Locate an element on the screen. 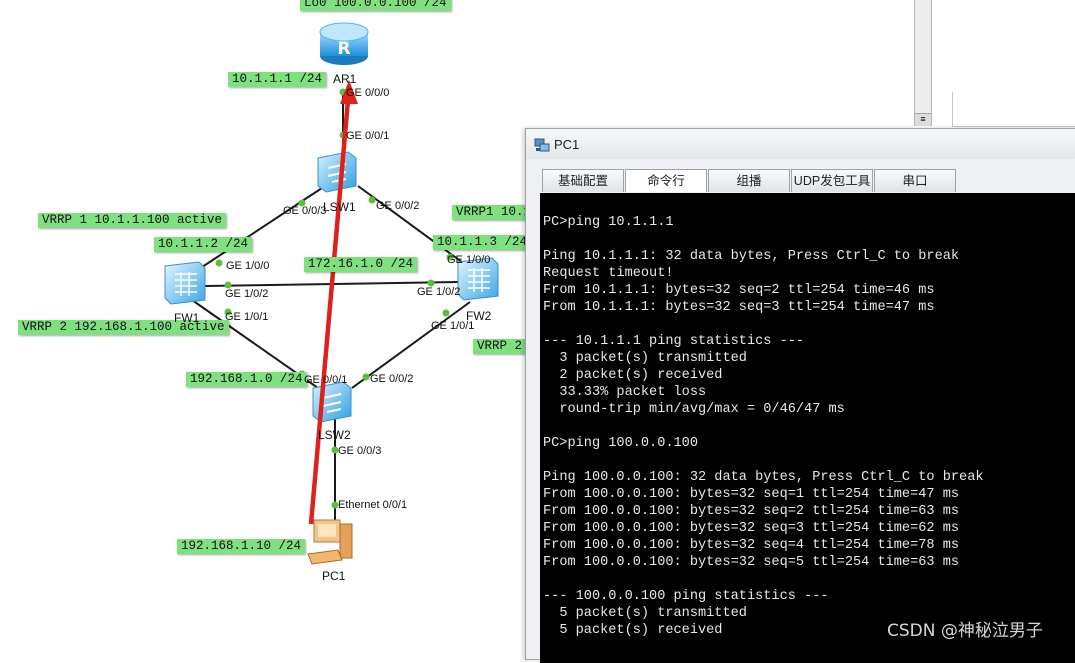  background-window-scrollbar: ≡ is located at coordinates (923, 63).